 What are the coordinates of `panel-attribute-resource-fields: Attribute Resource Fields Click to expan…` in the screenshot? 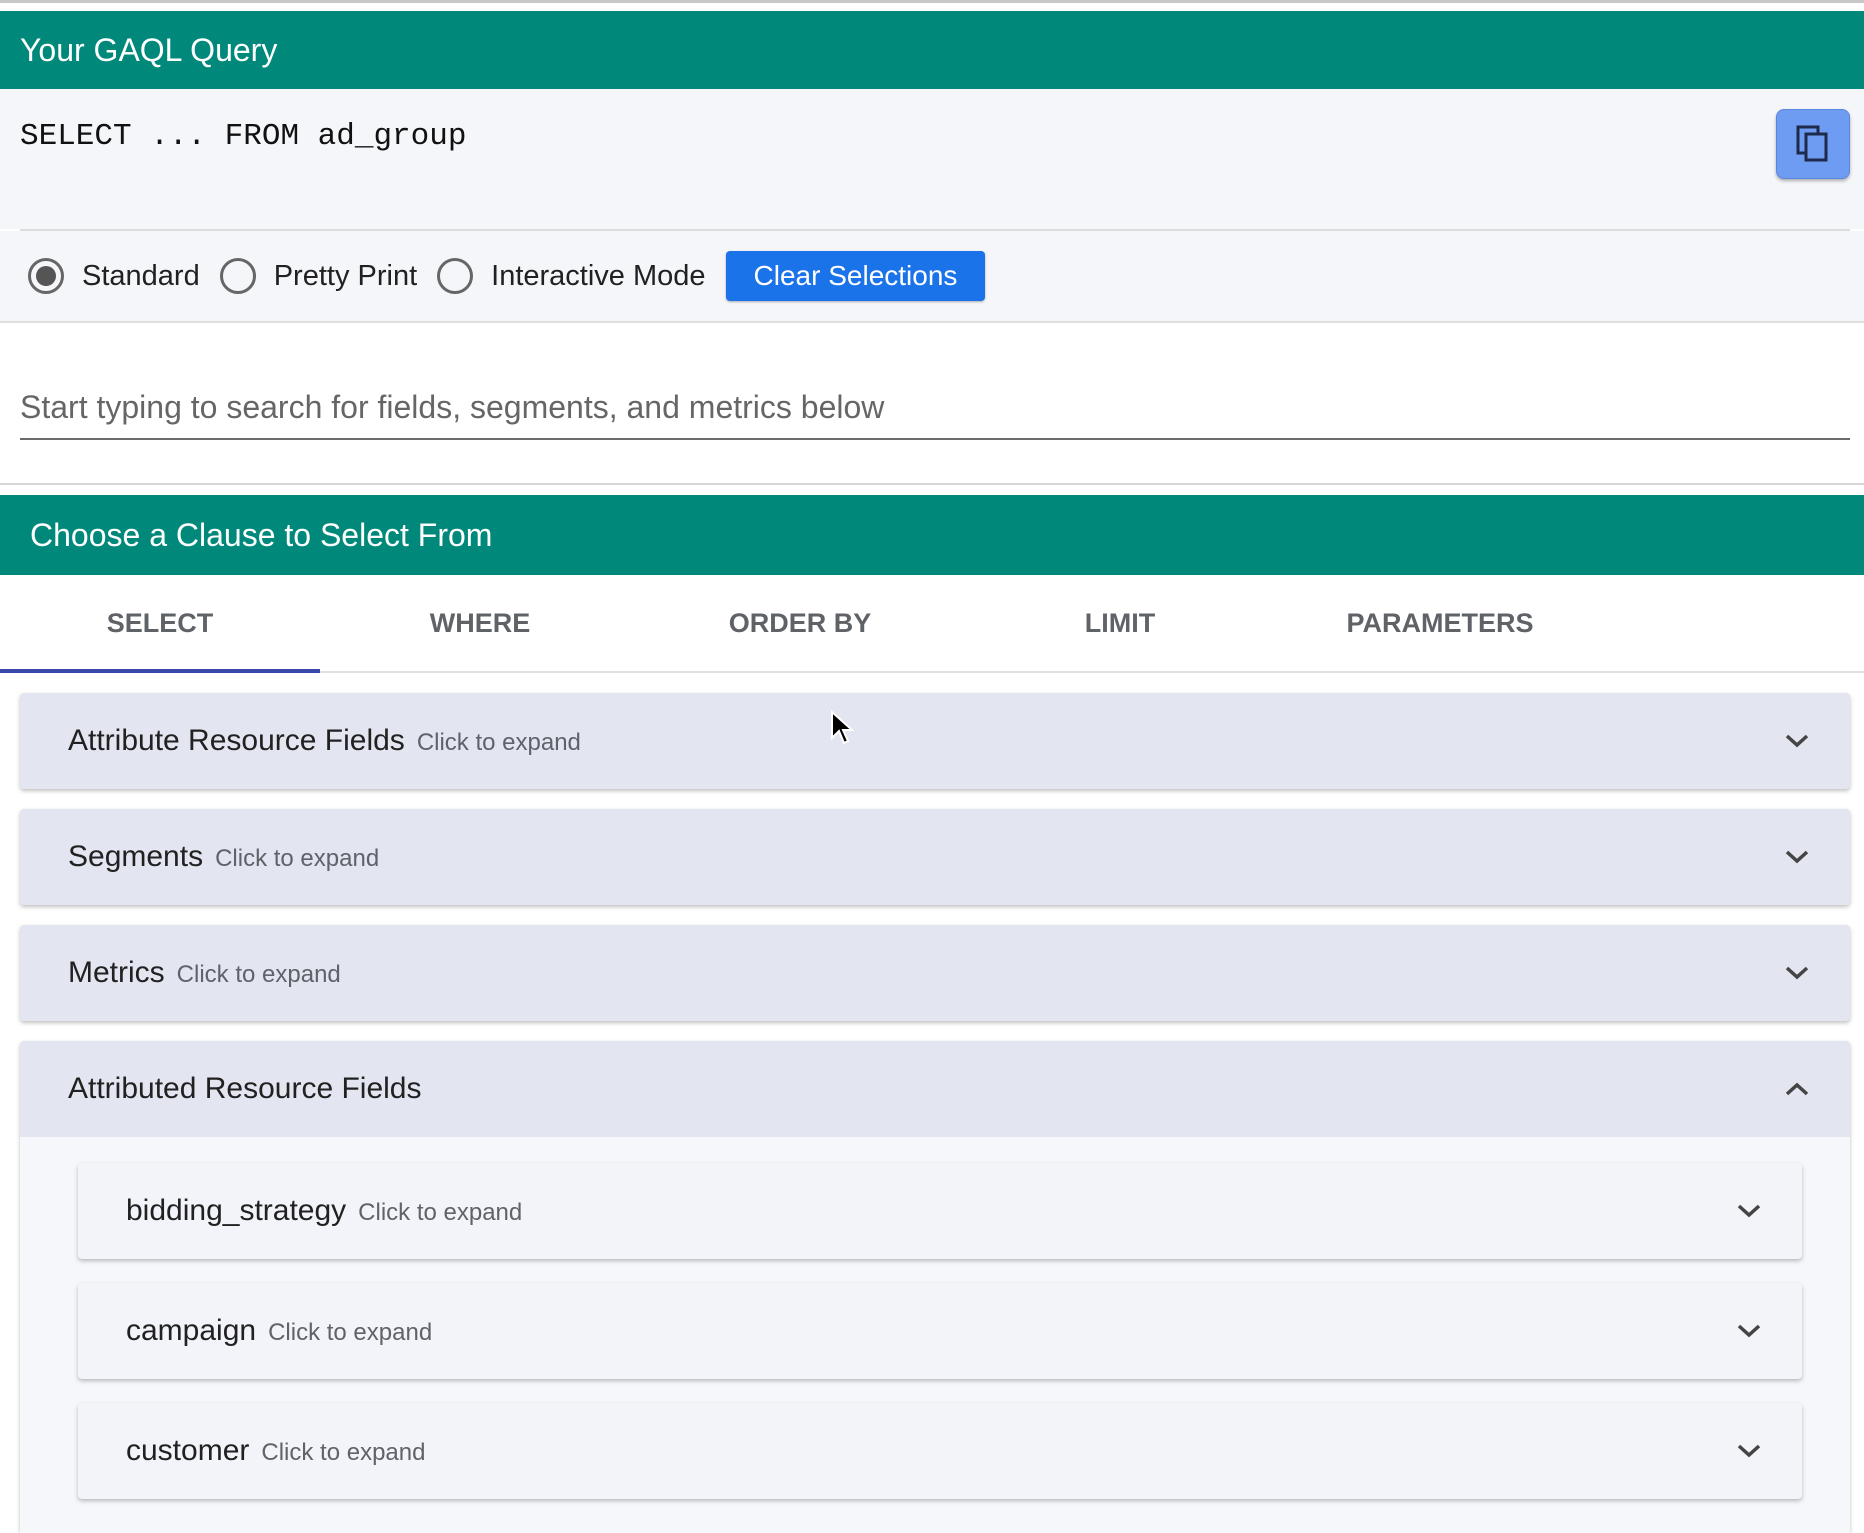 It's located at (935, 741).